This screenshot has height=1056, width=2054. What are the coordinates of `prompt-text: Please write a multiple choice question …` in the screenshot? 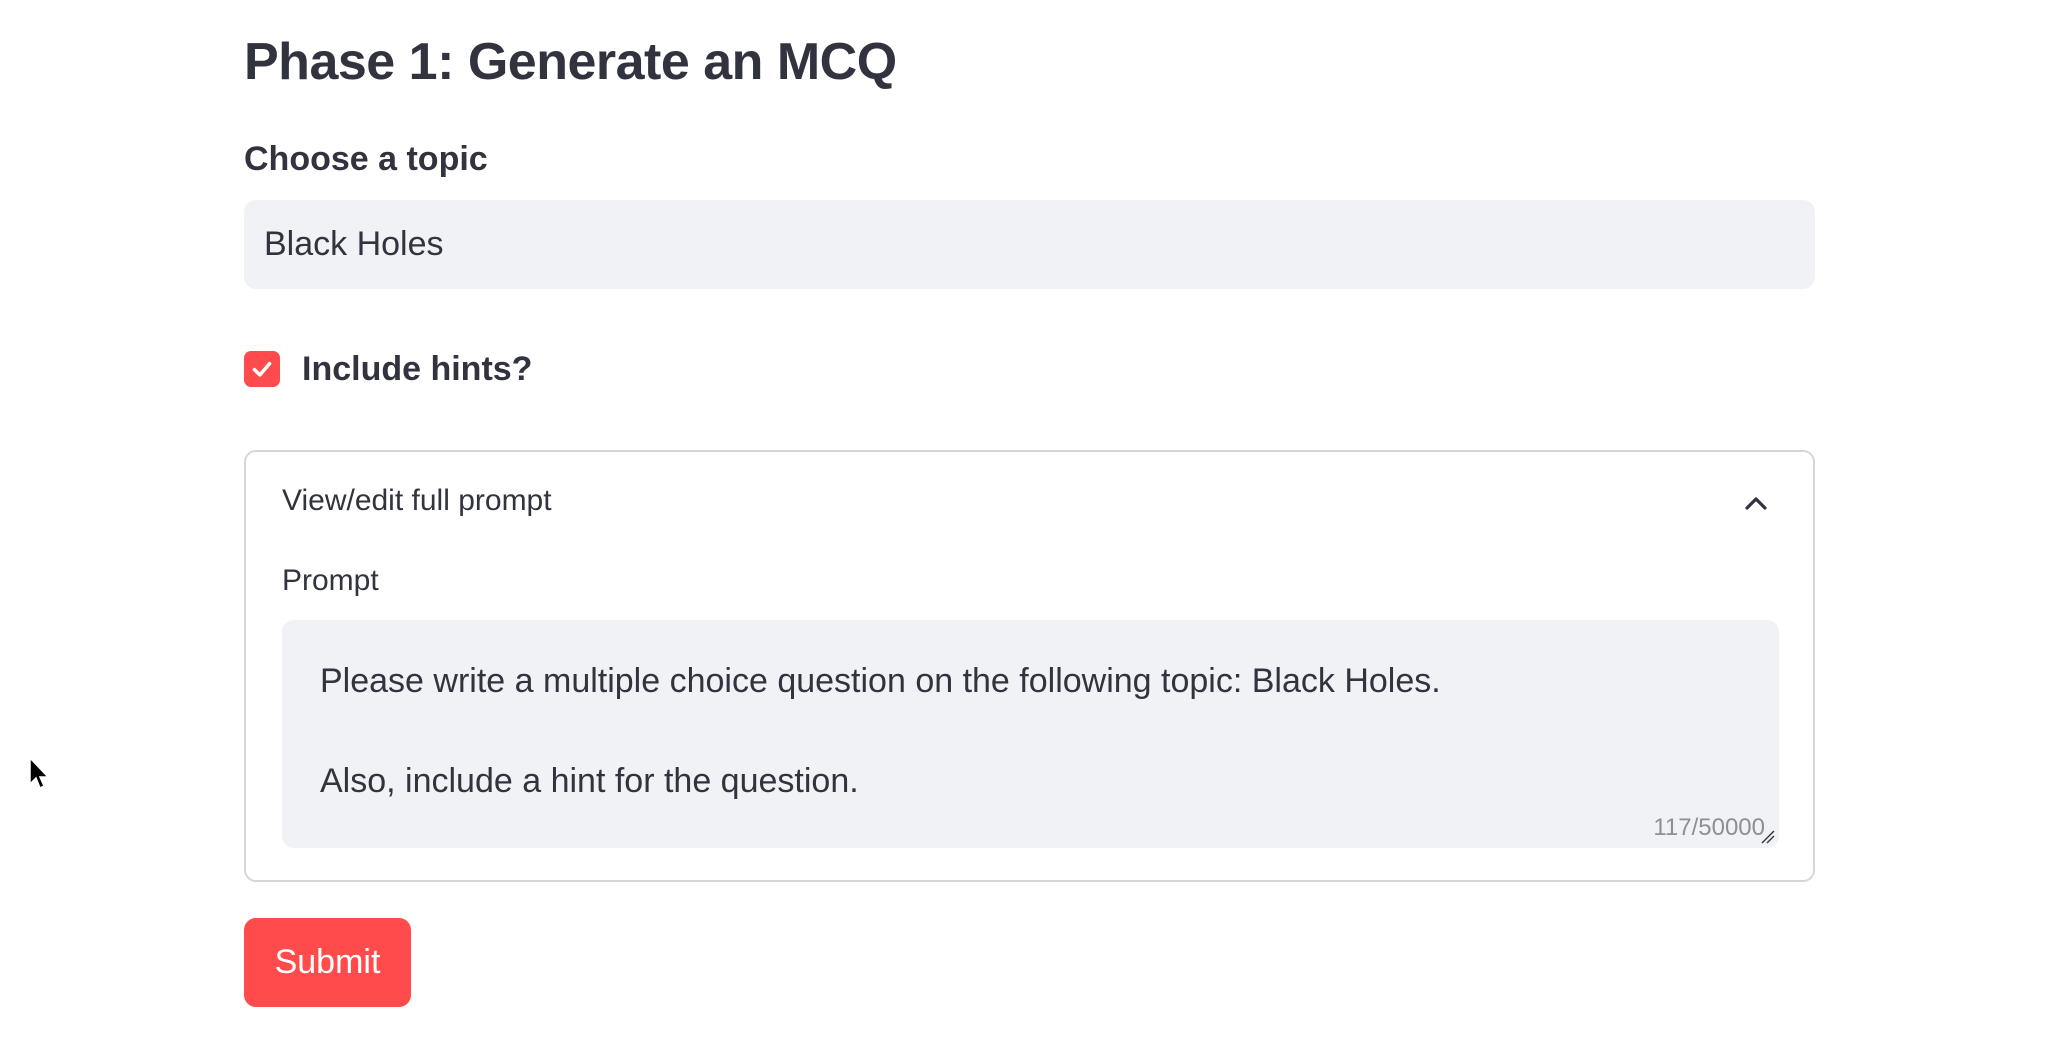 It's located at (880, 731).